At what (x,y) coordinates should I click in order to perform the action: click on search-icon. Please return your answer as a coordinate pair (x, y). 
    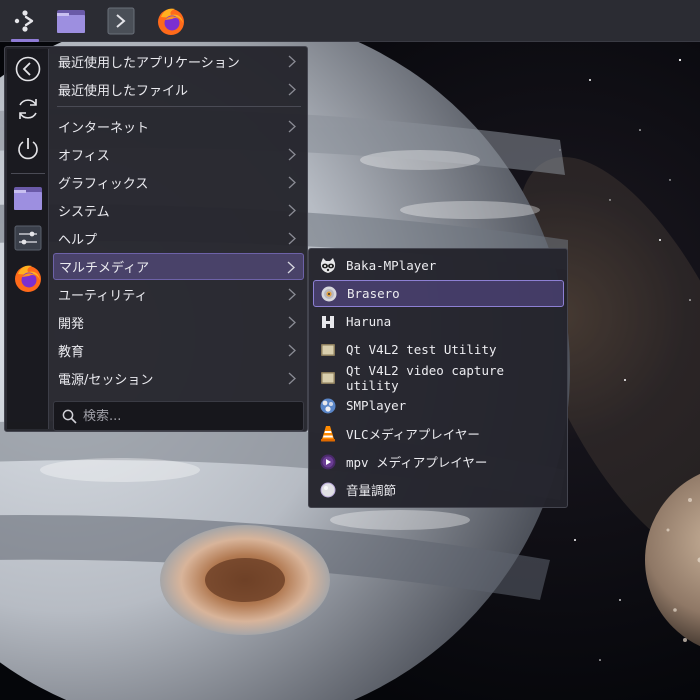
    Looking at the image, I should click on (69, 416).